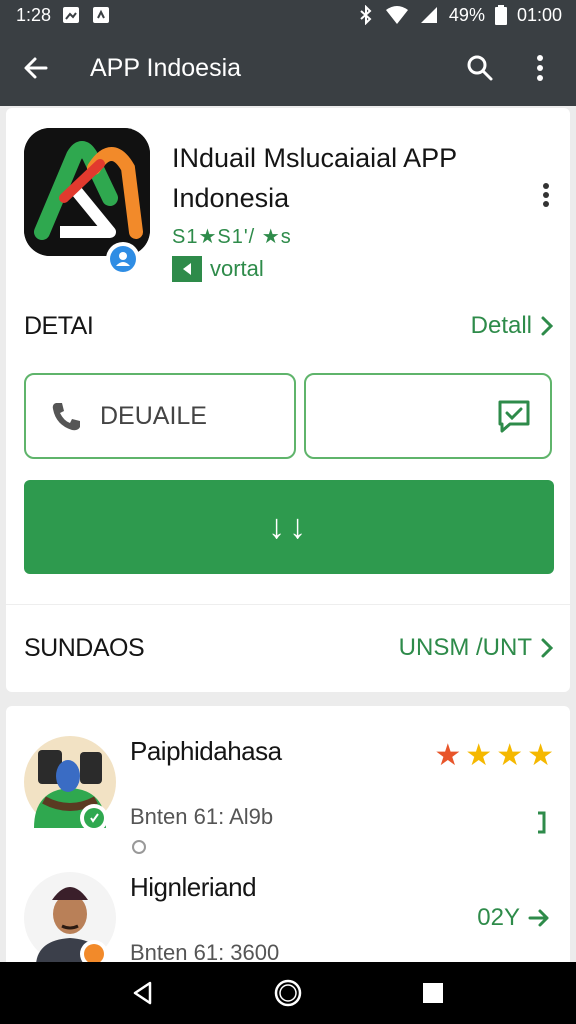 This screenshot has width=576, height=1024. What do you see at coordinates (288, 68) in the screenshot?
I see `app-bar: APP Indoesia` at bounding box center [288, 68].